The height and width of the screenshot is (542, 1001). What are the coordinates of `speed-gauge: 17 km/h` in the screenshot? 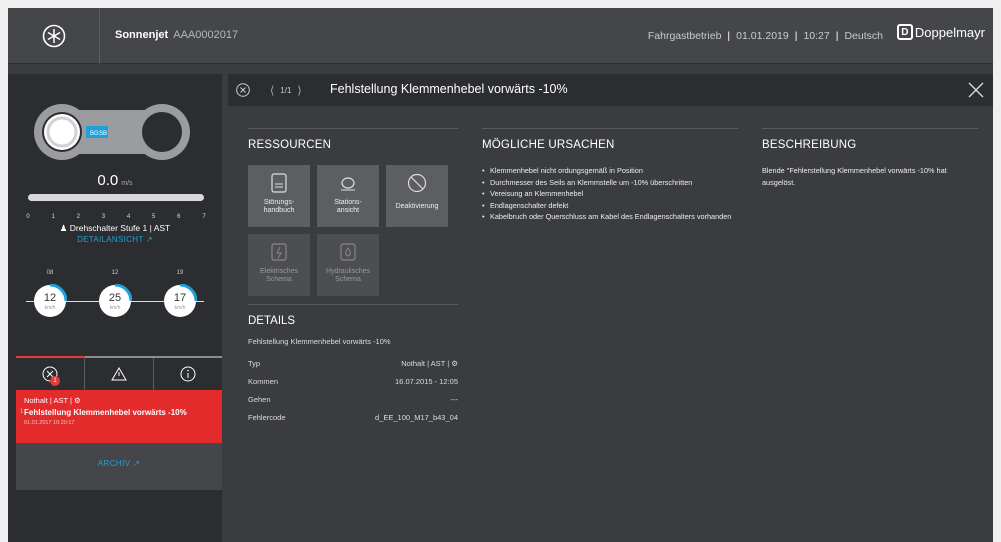 It's located at (180, 300).